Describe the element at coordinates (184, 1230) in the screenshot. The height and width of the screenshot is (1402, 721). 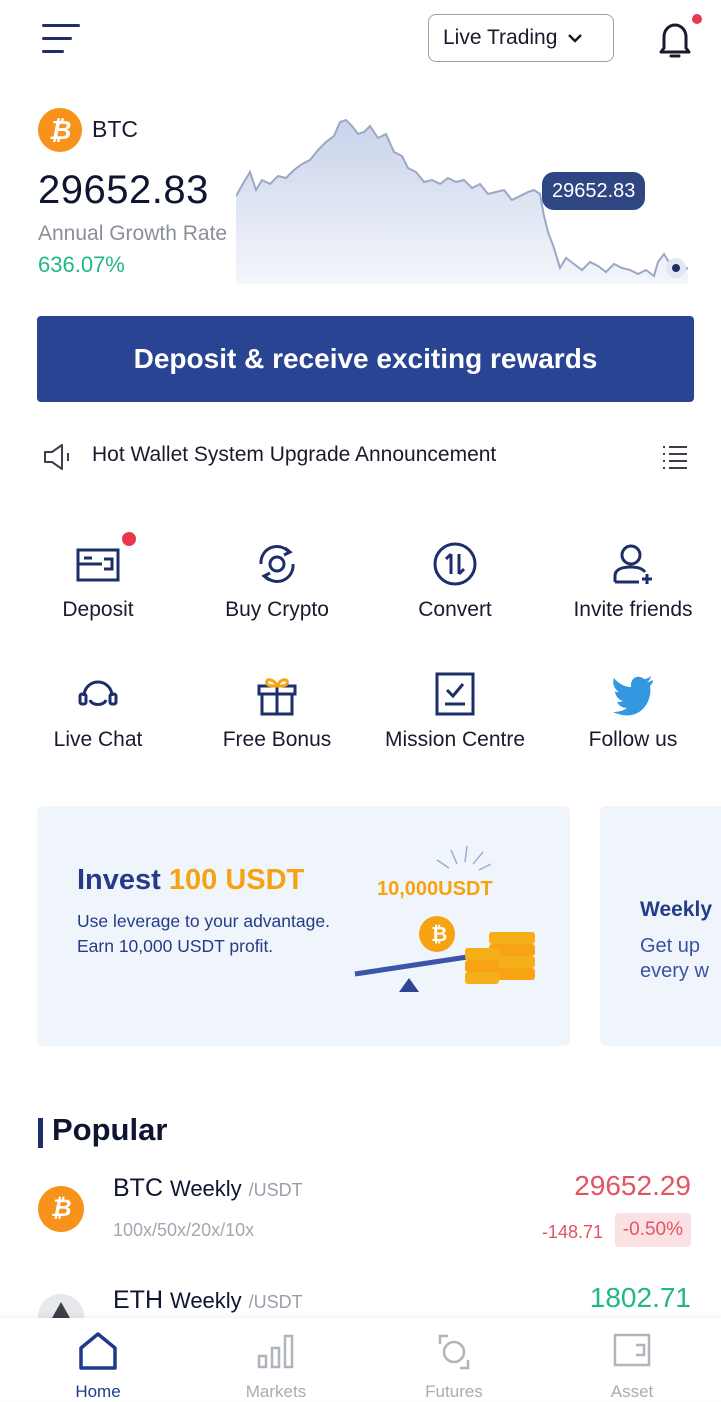
I see `leverage-options: 100x/50x/20x/10x` at that location.